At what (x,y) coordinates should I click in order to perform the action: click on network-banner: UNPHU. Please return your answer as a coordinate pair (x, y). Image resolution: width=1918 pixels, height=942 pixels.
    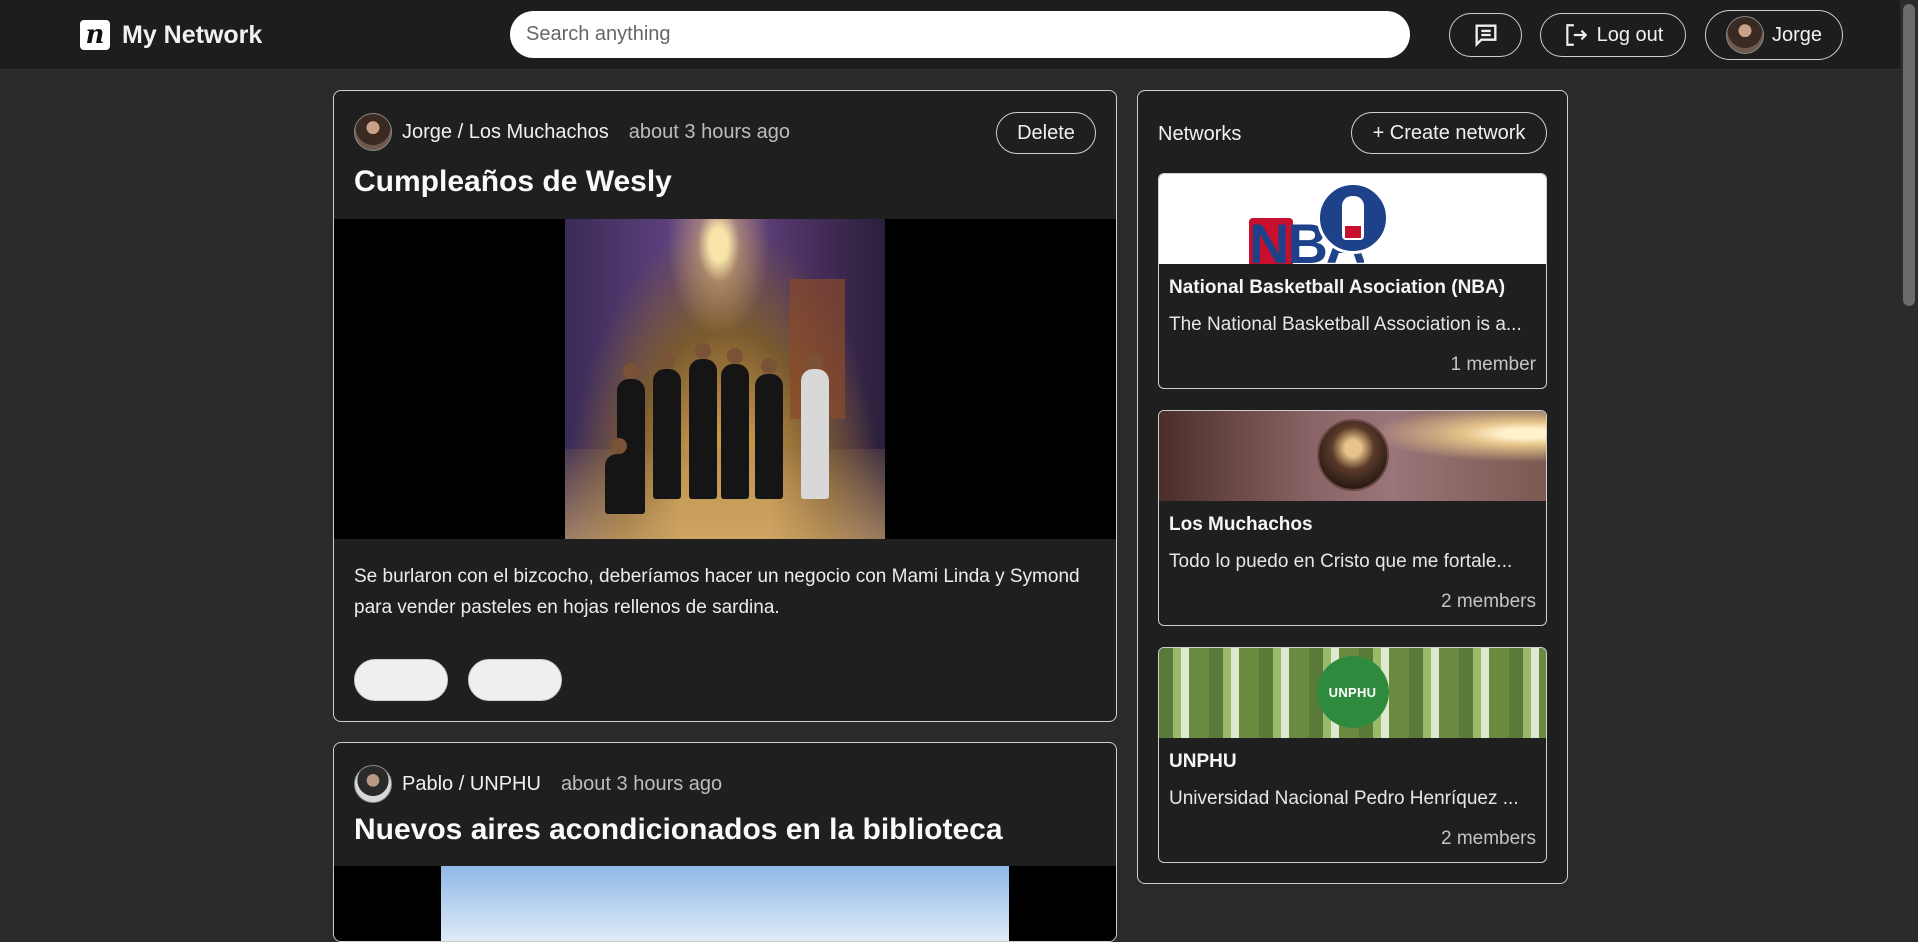
    Looking at the image, I should click on (1352, 693).